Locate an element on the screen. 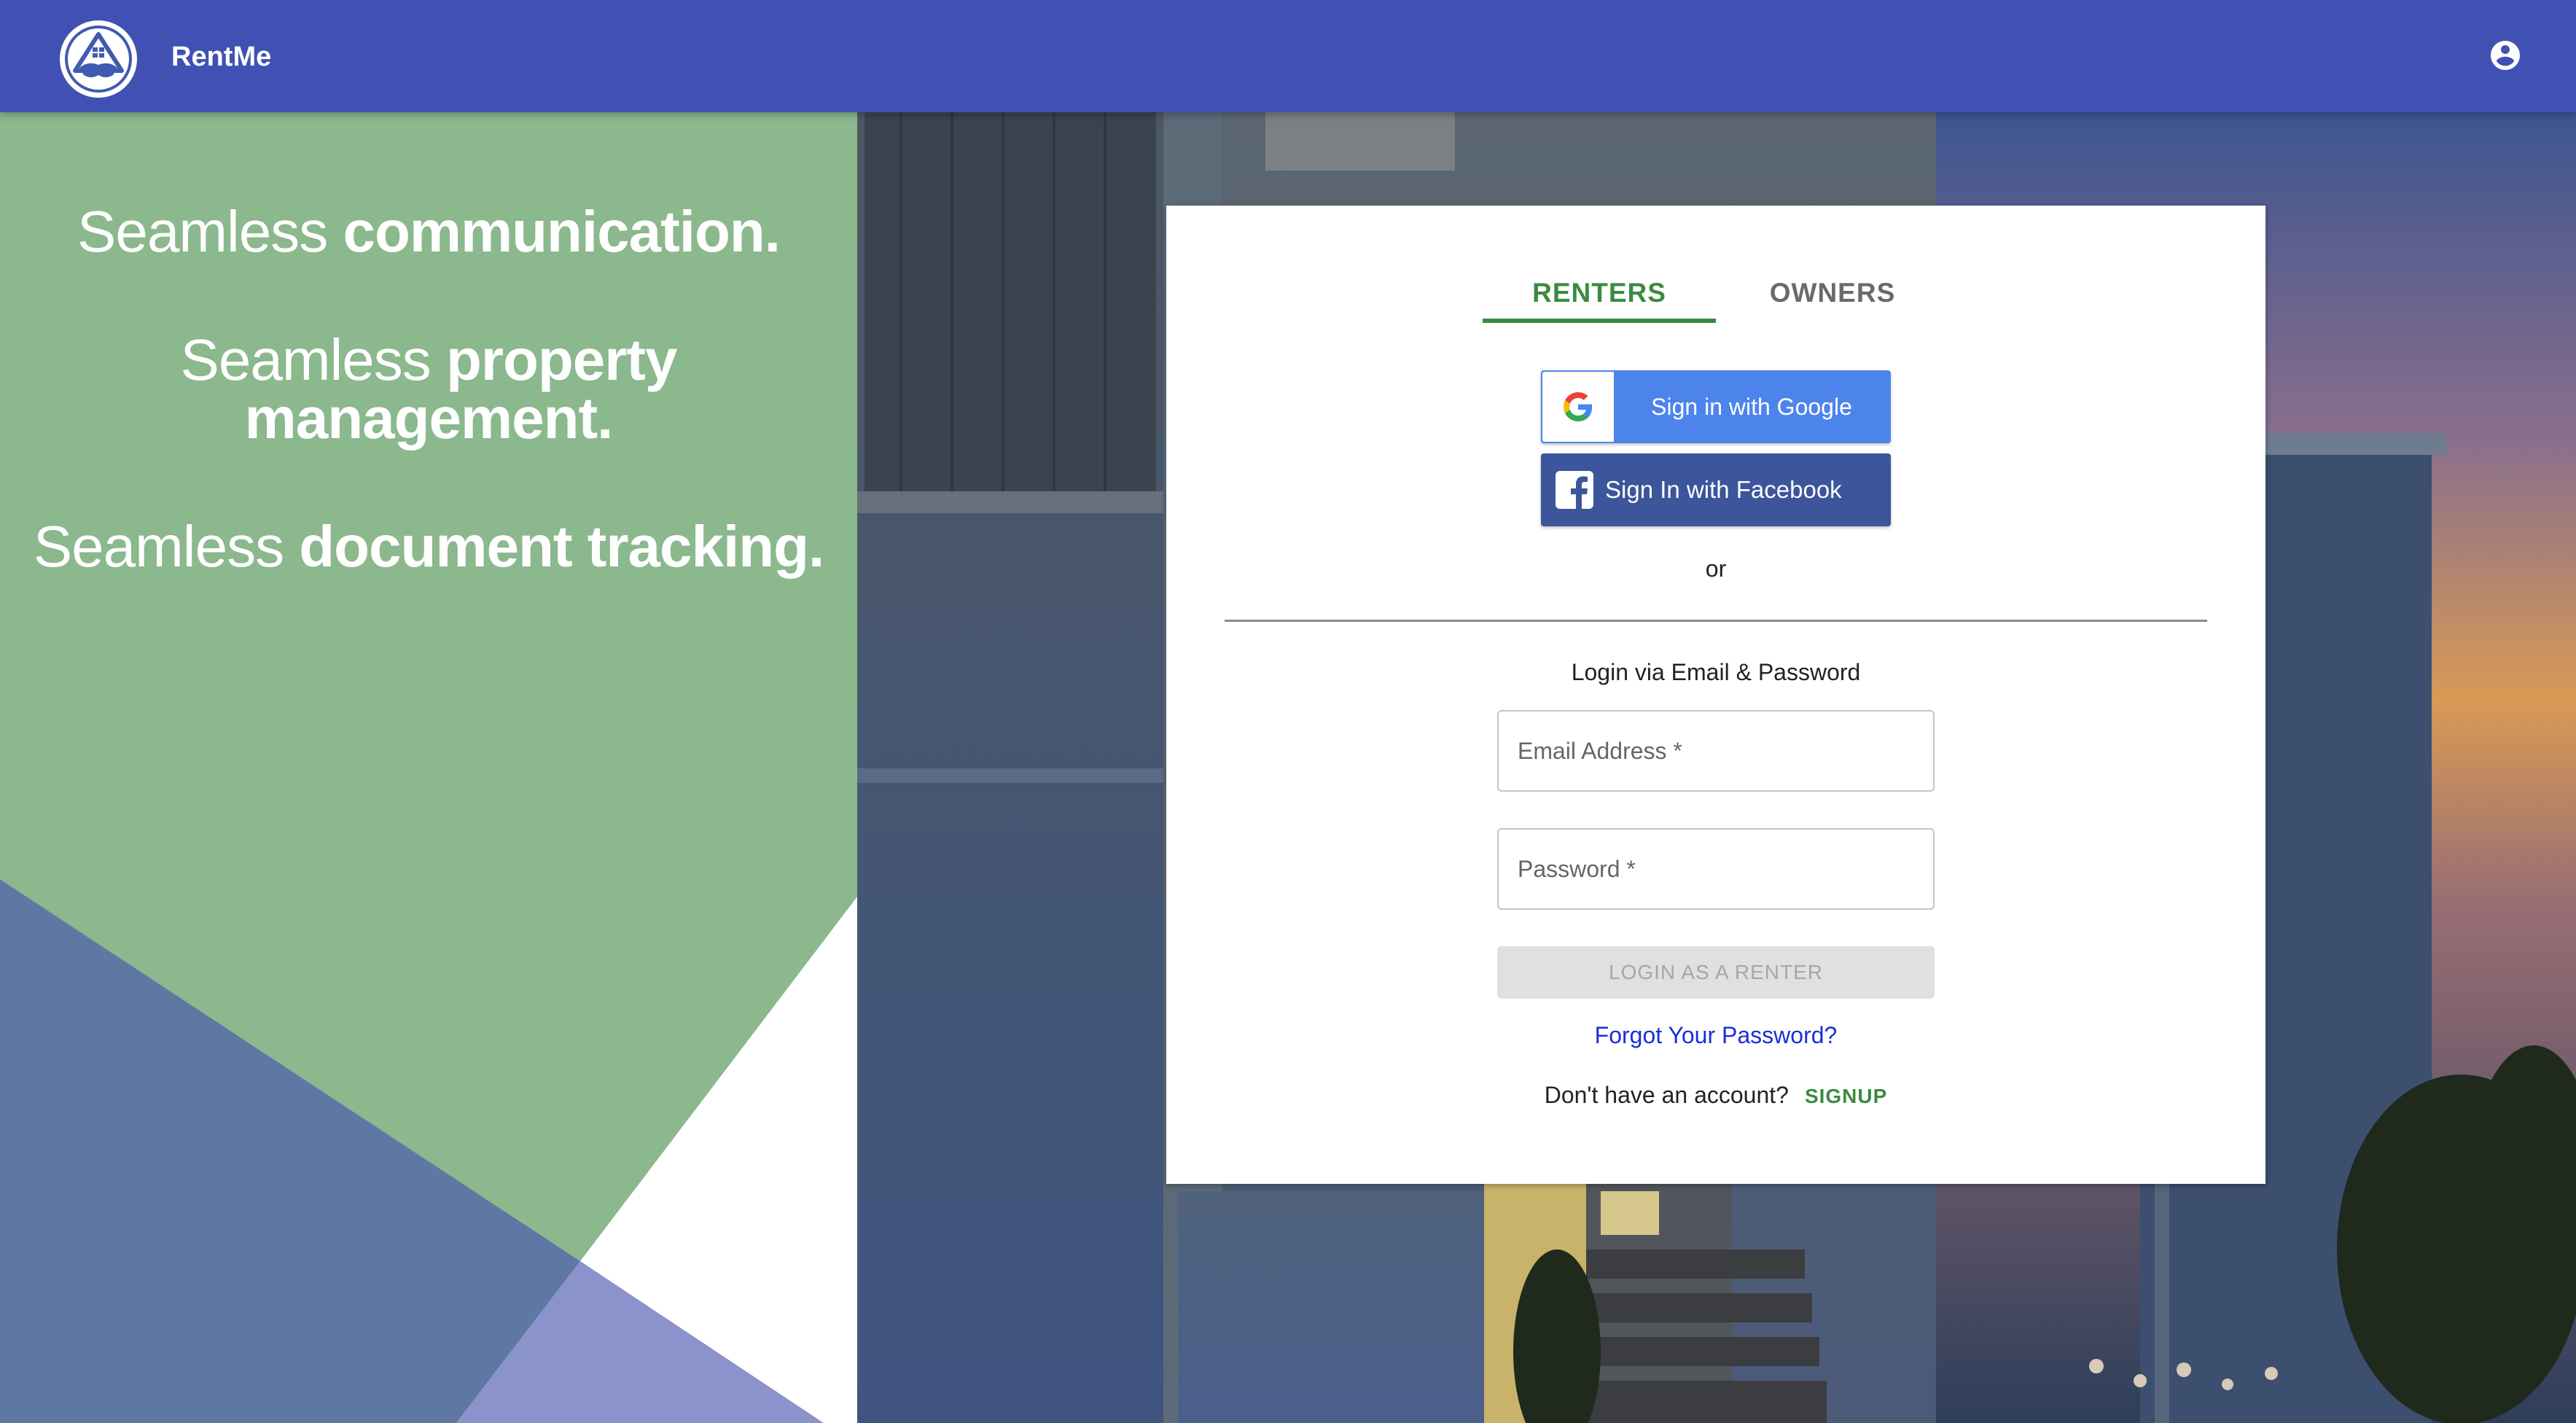 This screenshot has width=2576, height=1423. or-separator-text: or is located at coordinates (1716, 568).